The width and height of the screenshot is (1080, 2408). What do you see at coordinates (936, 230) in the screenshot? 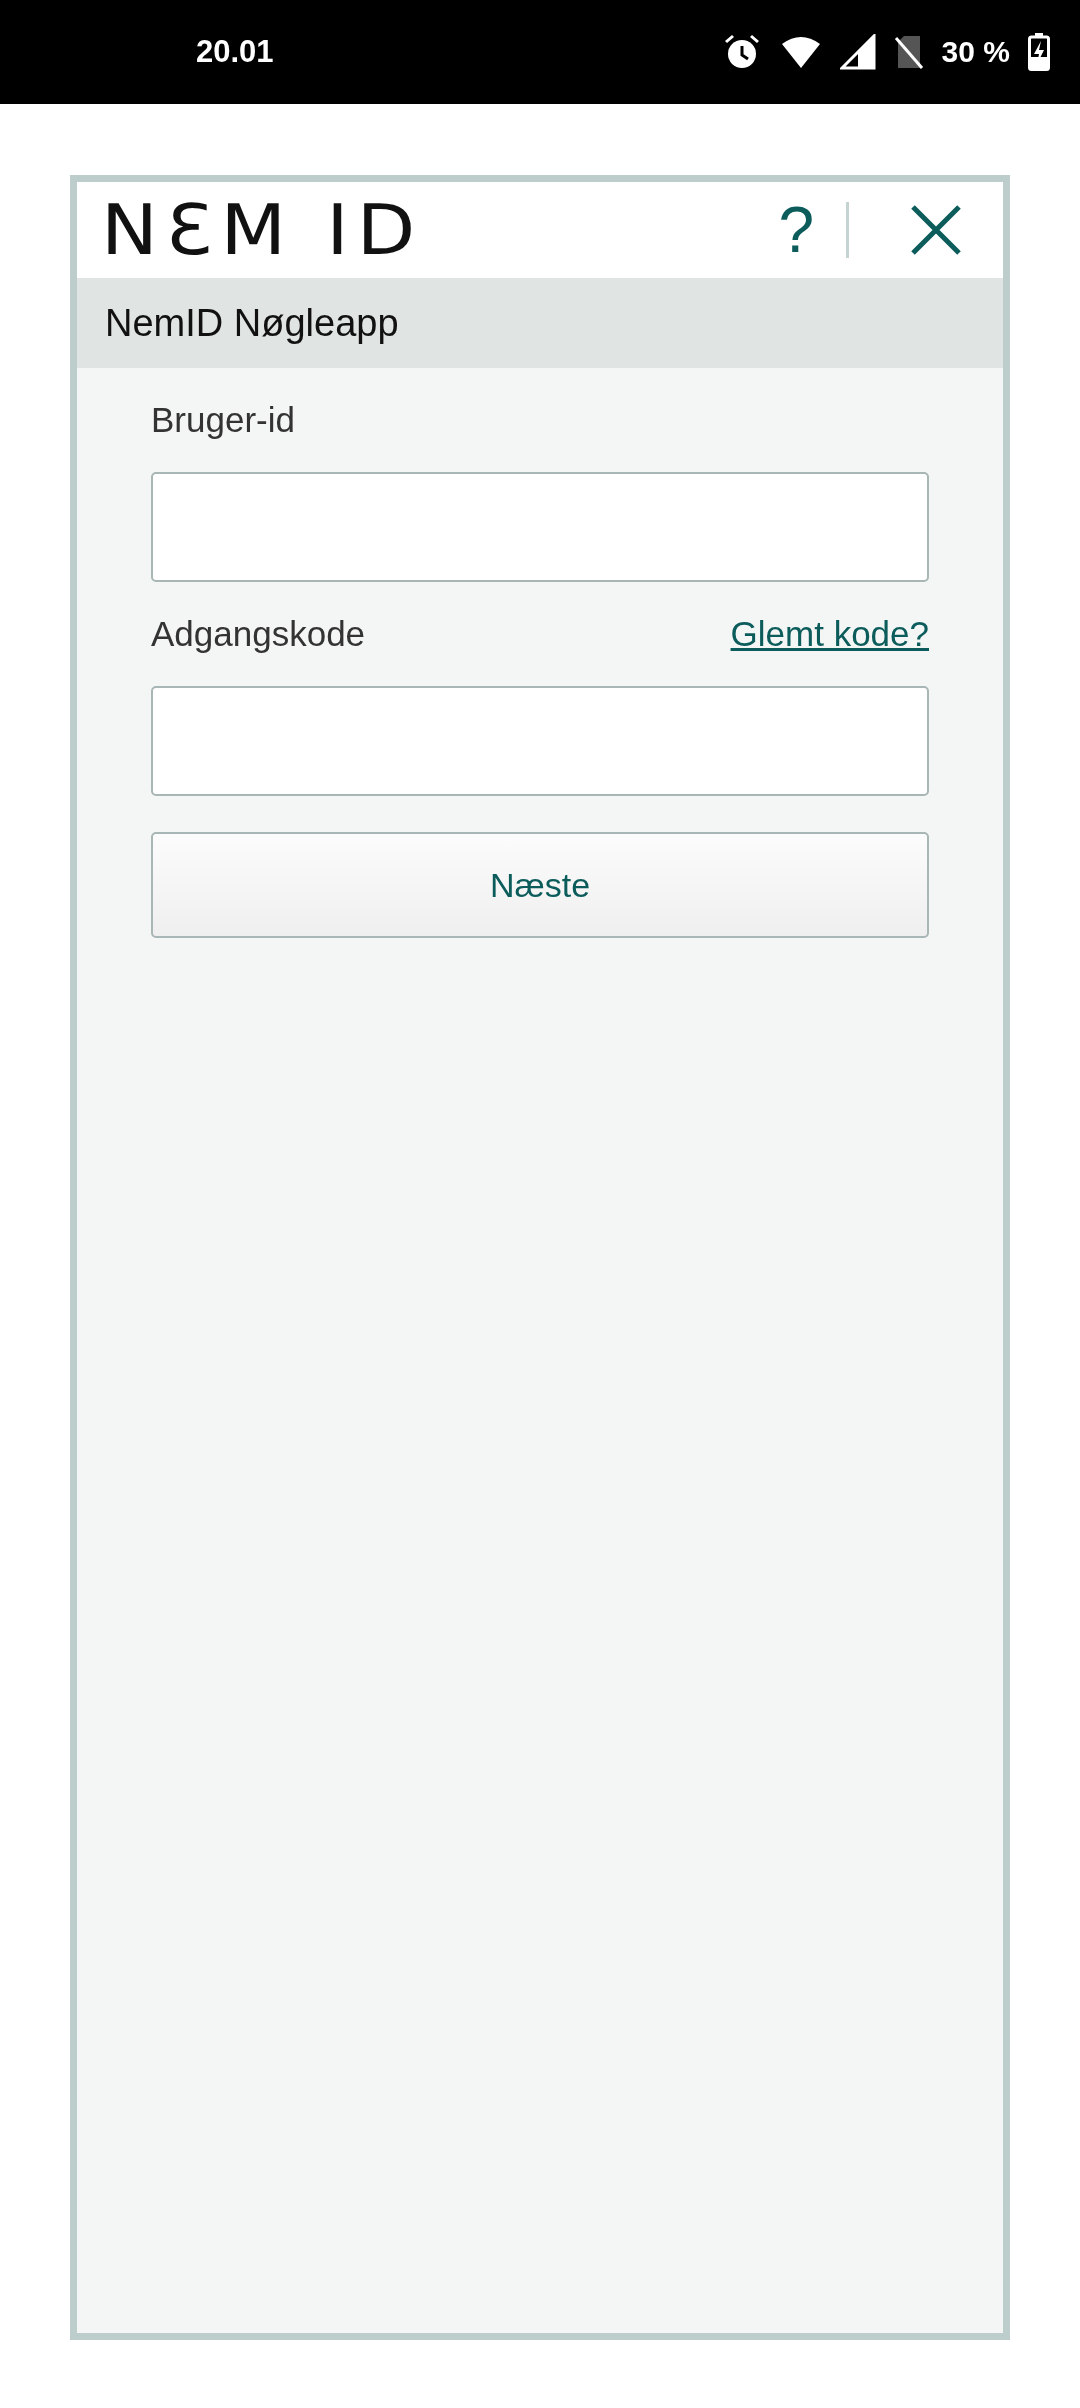
I see `close-button` at bounding box center [936, 230].